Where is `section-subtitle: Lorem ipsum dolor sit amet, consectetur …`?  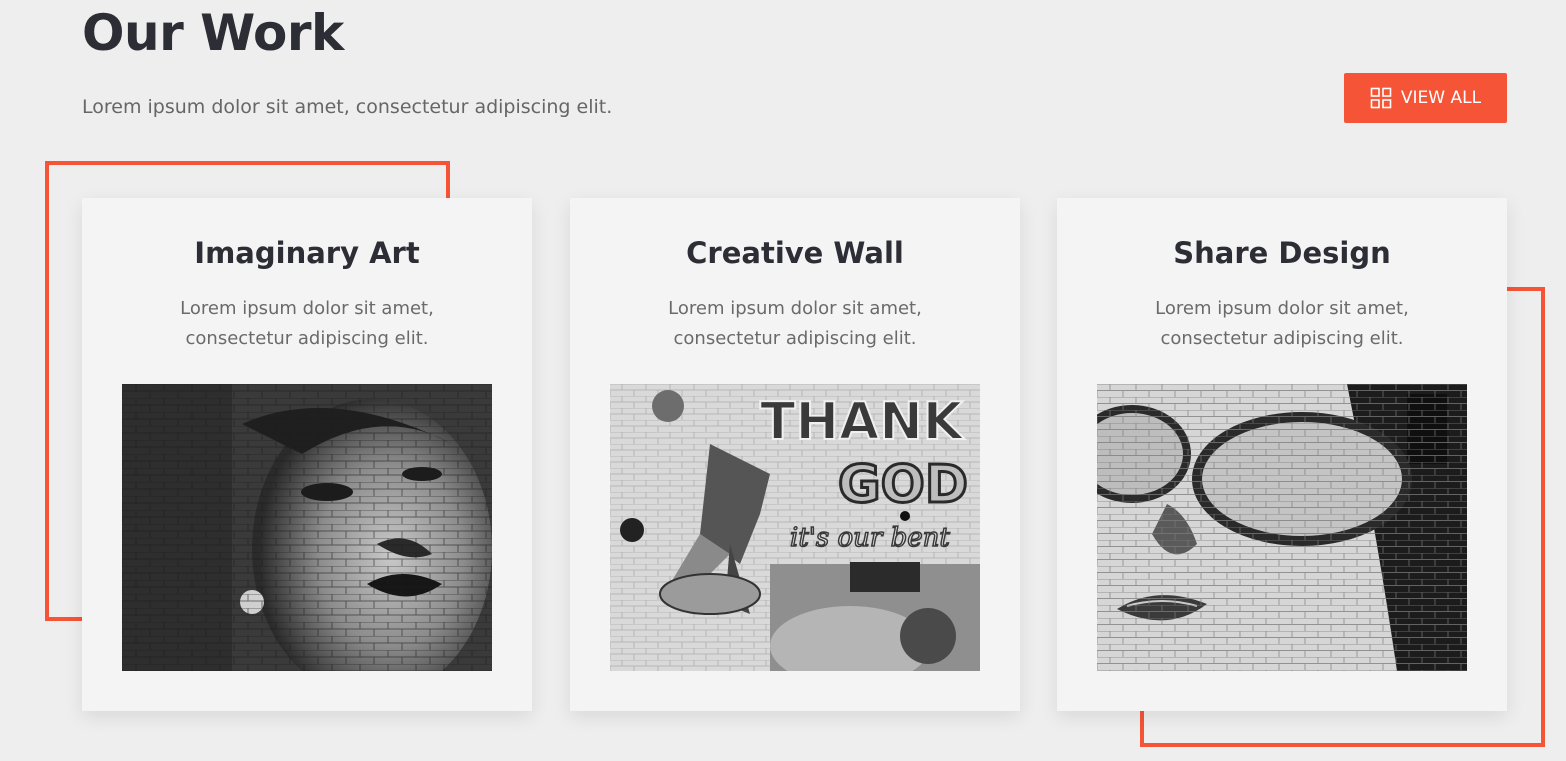
section-subtitle: Lorem ipsum dolor sit amet, consectetur … is located at coordinates (347, 107).